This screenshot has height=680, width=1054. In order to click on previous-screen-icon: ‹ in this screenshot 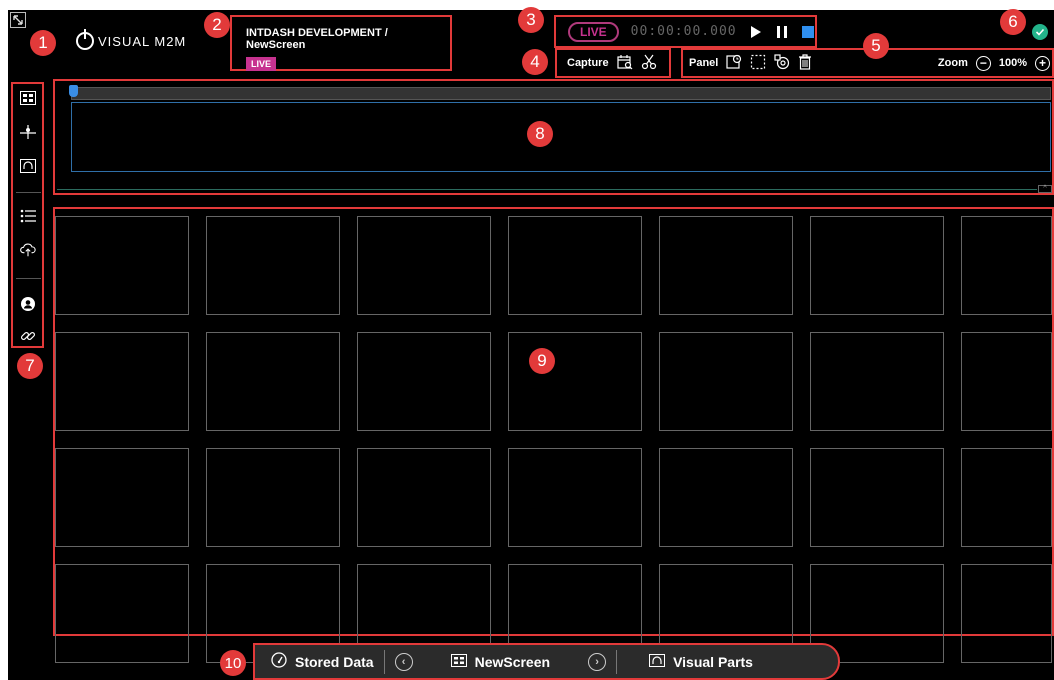, I will do `click(403, 661)`.